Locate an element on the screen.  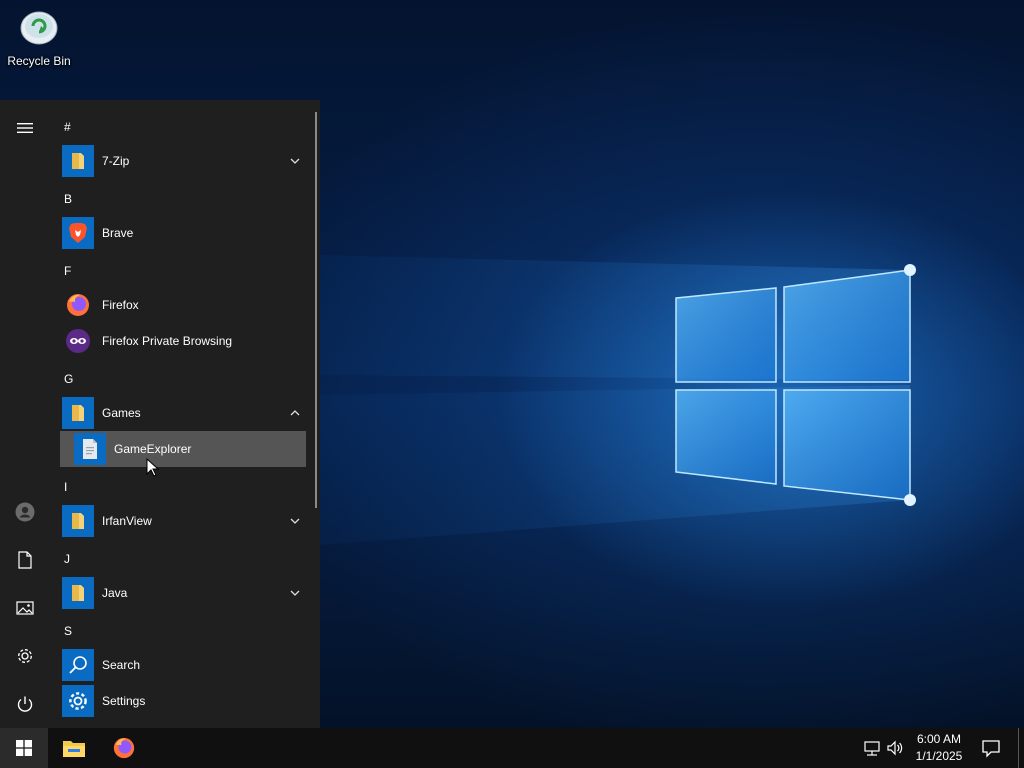
taskbar: 6:00 AM 1/1/2025 is located at coordinates (512, 748).